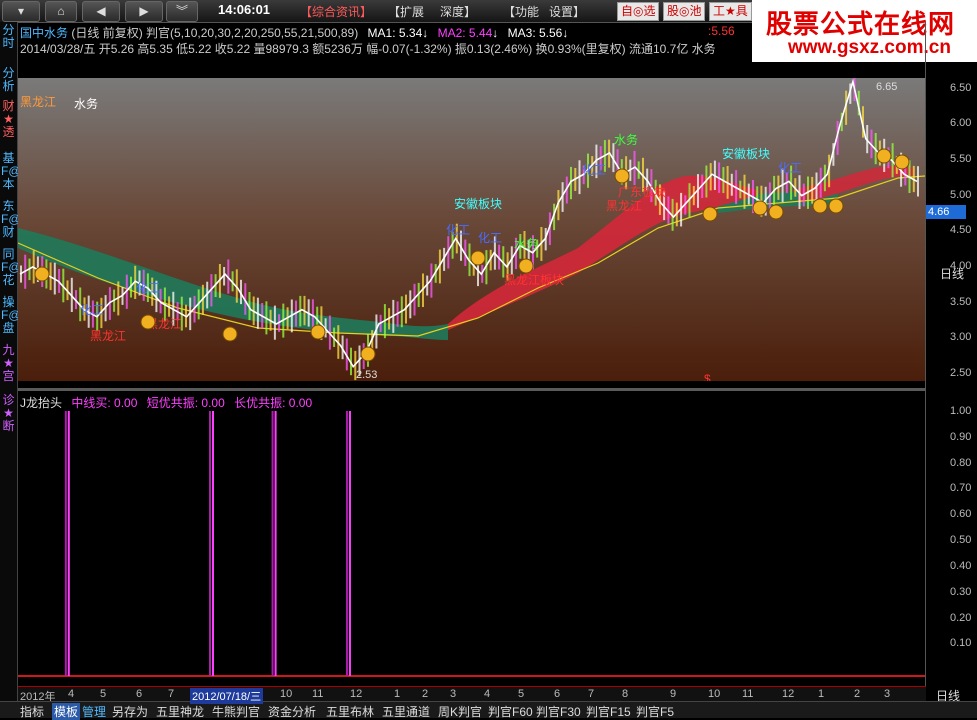  What do you see at coordinates (21, 11) in the screenshot?
I see `menu-dropdown-button: ▾` at bounding box center [21, 11].